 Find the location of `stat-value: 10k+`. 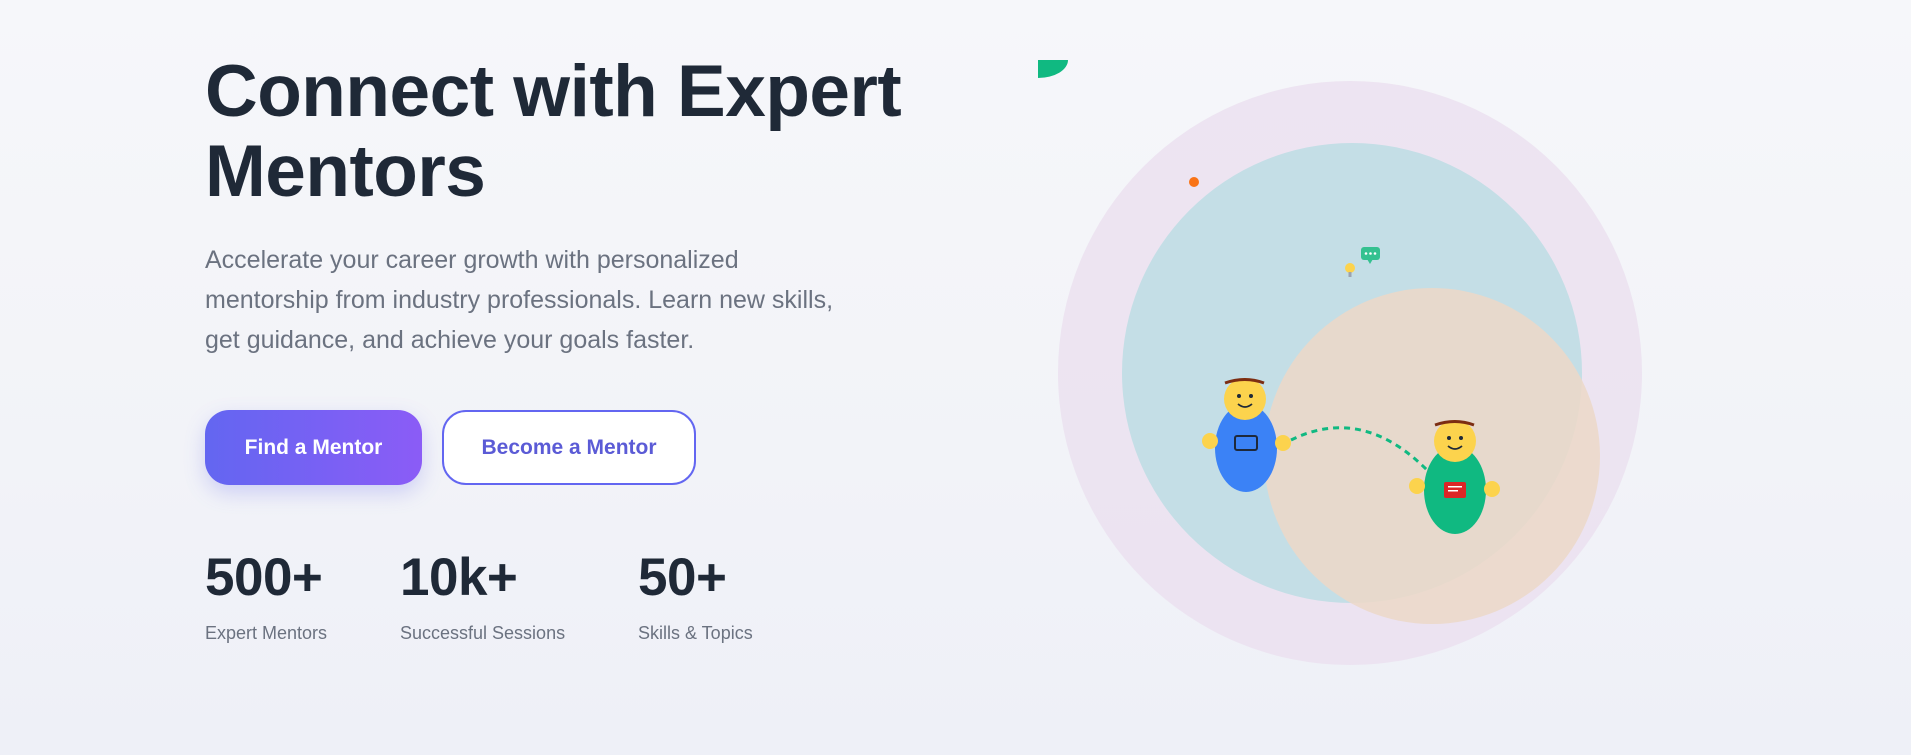

stat-value: 10k+ is located at coordinates (459, 577).